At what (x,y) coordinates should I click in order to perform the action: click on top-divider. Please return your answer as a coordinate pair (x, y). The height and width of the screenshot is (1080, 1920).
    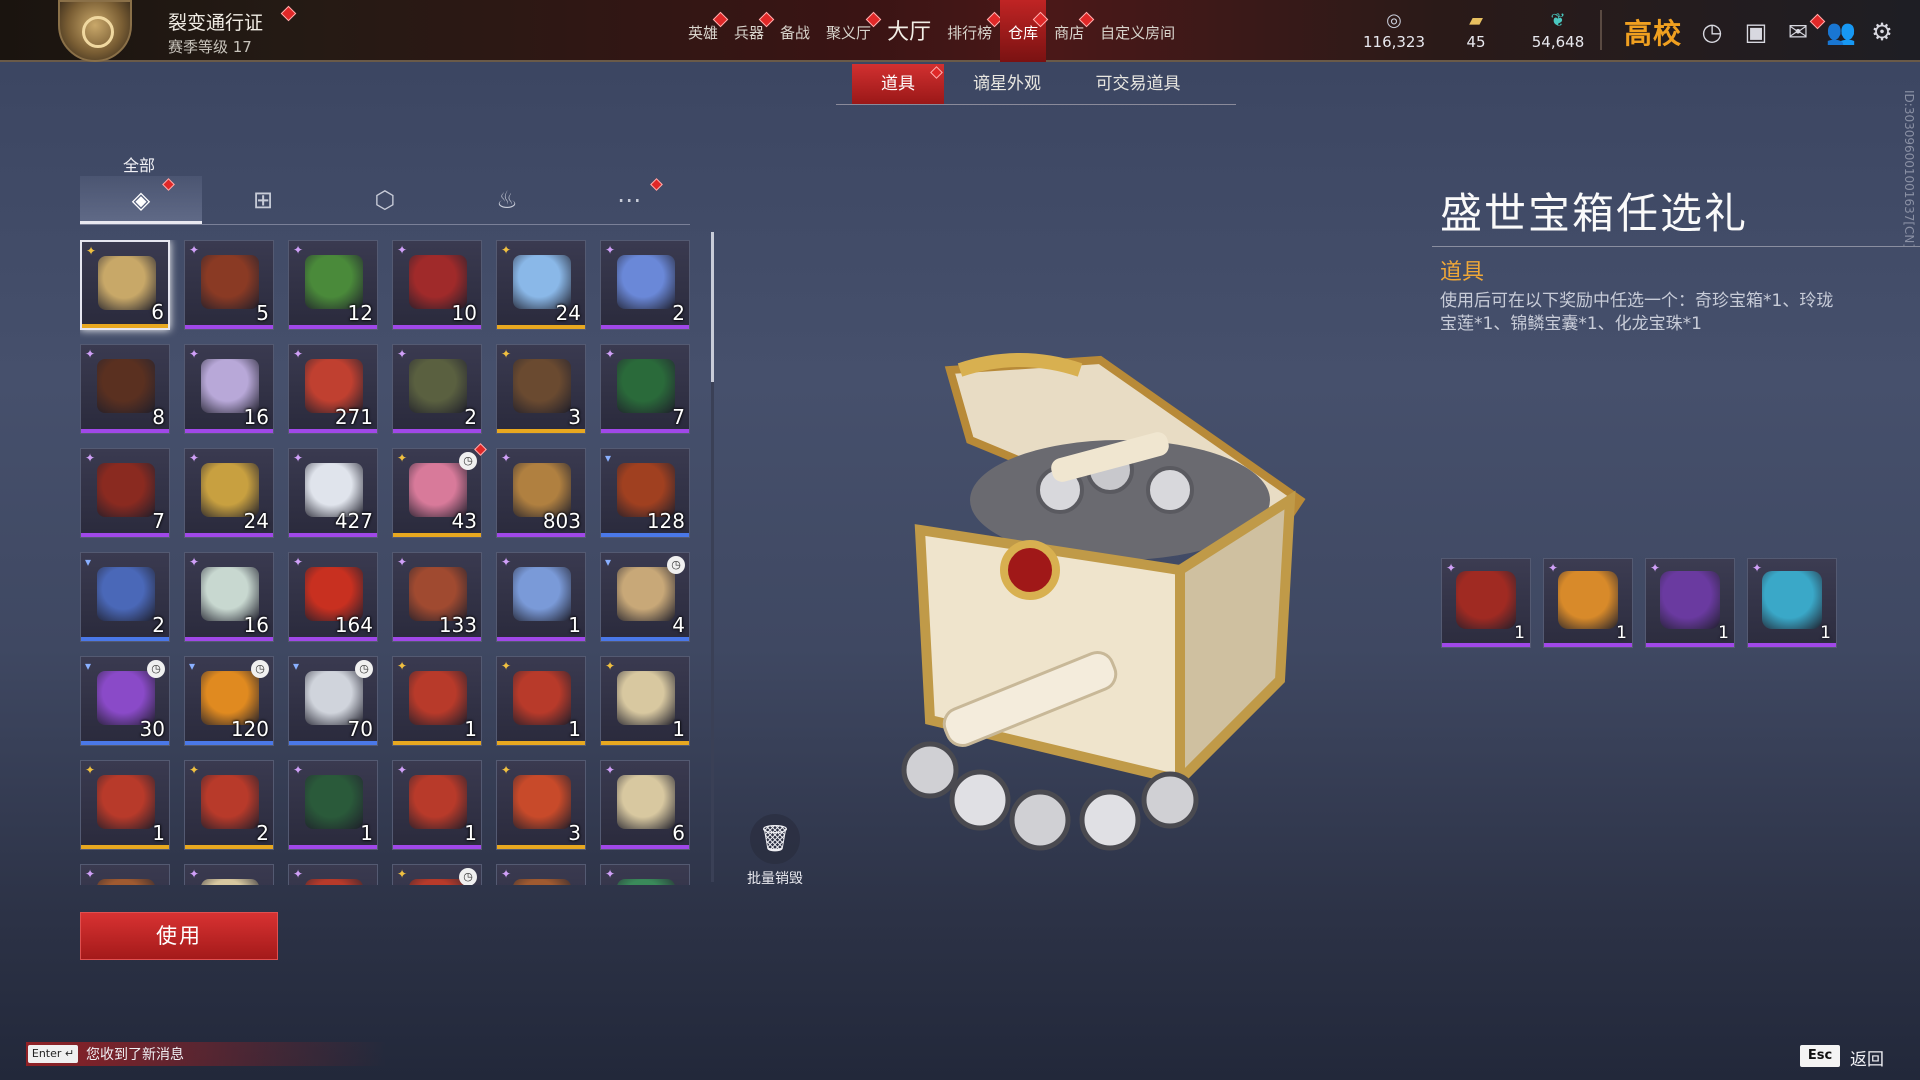
    Looking at the image, I should click on (1601, 30).